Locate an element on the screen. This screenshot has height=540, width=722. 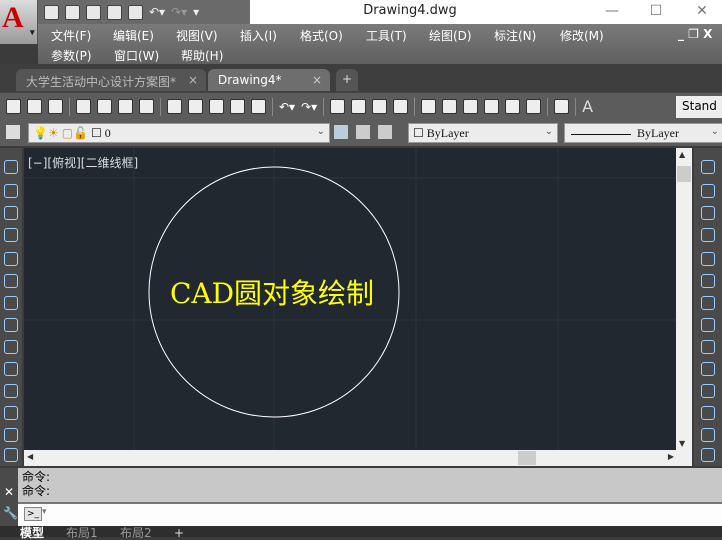
menu-view: 视图(V) is located at coordinates (197, 35).